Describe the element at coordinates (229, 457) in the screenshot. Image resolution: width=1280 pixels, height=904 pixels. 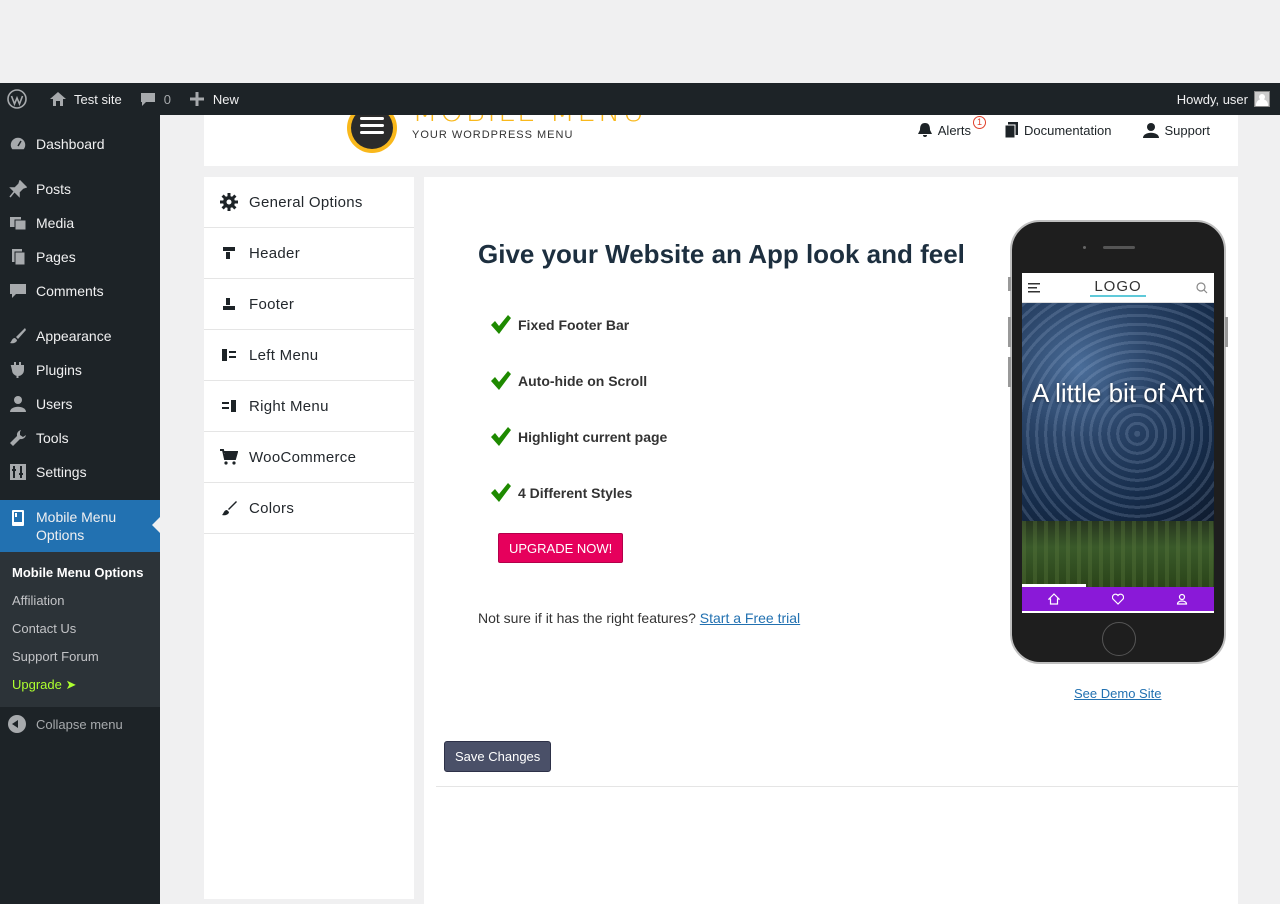
I see `cart-icon` at that location.